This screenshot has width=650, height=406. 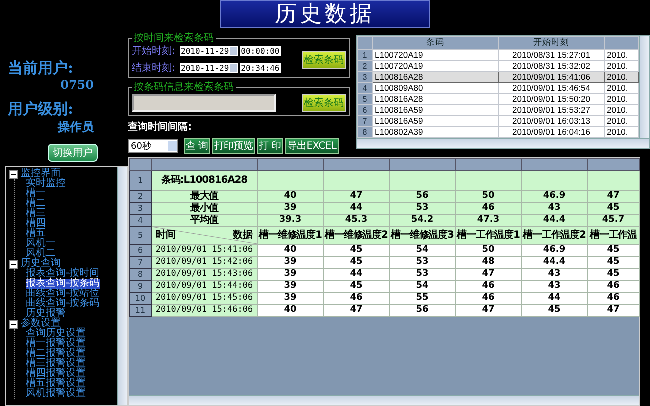 What do you see at coordinates (551, 88) in the screenshot?
I see `table-cell: 2010/09/01 15:46:54` at bounding box center [551, 88].